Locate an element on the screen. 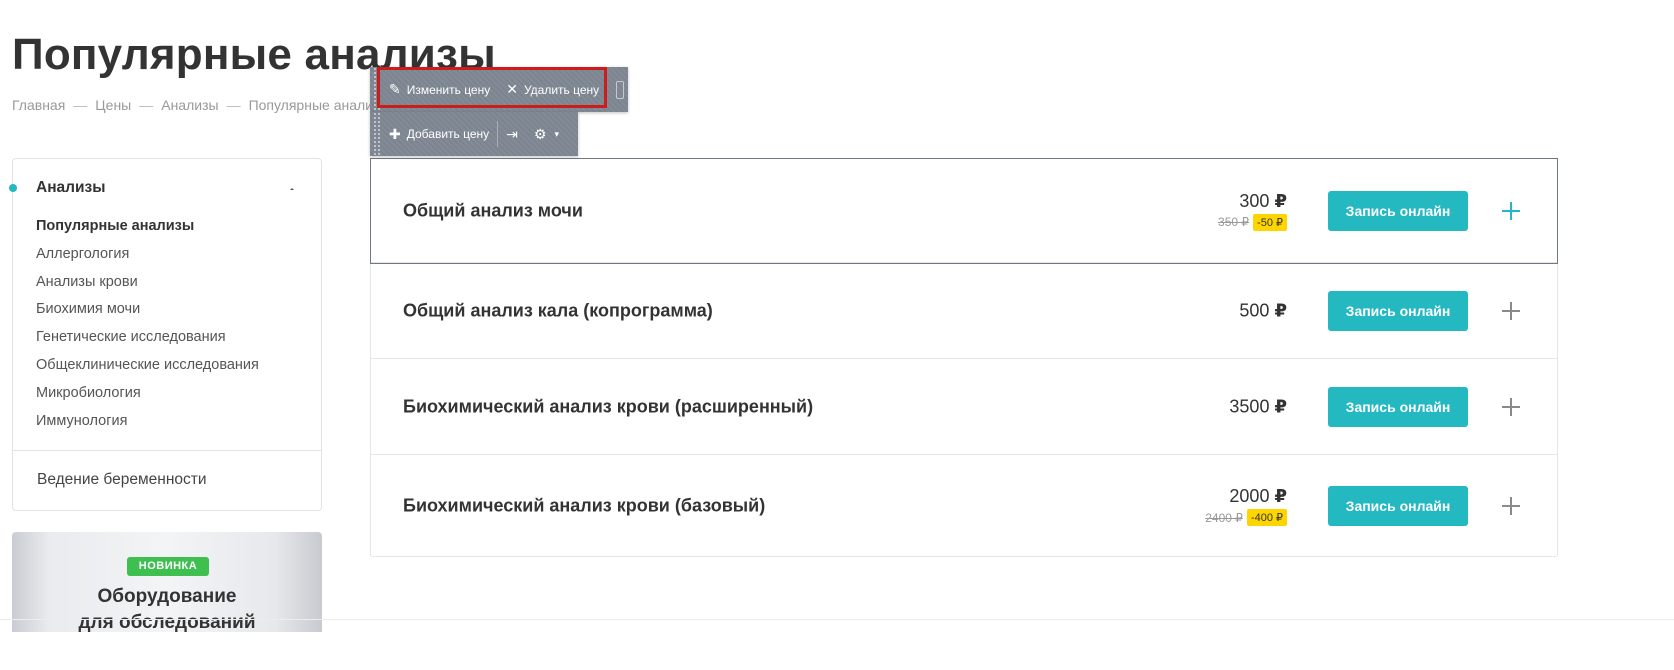 The height and width of the screenshot is (670, 1674). drag-handle-icon is located at coordinates (620, 90).